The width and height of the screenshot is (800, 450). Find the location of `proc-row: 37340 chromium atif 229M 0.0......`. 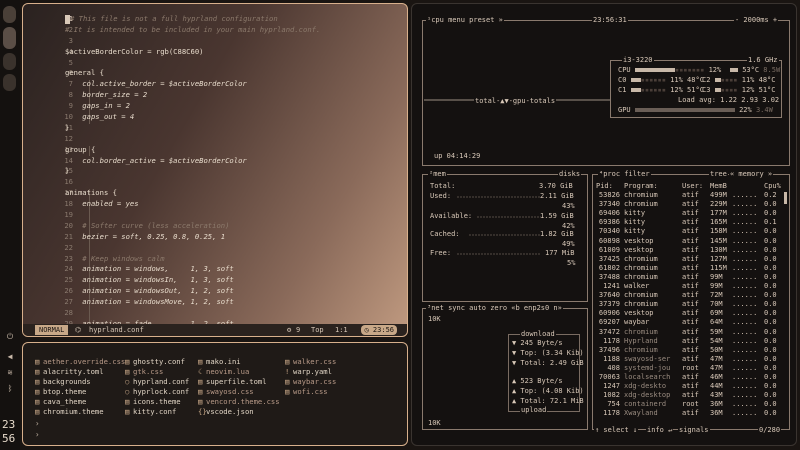

proc-row: 37340 chromium atif 229M 0.0...... is located at coordinates (691, 204).